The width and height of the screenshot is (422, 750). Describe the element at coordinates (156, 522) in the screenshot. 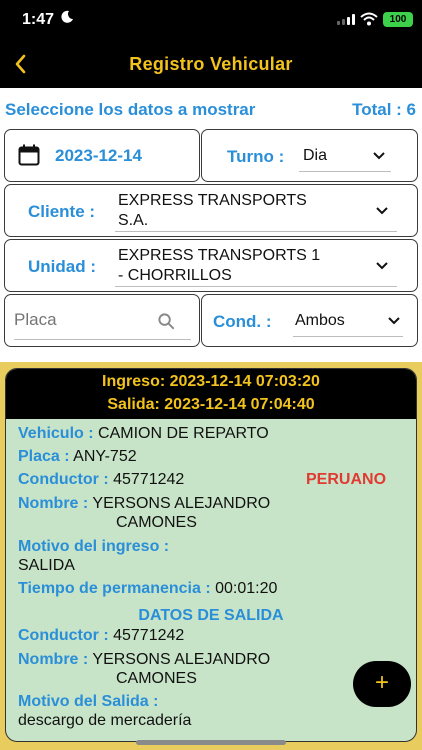

I see `nombre-line2: CAMONES` at that location.